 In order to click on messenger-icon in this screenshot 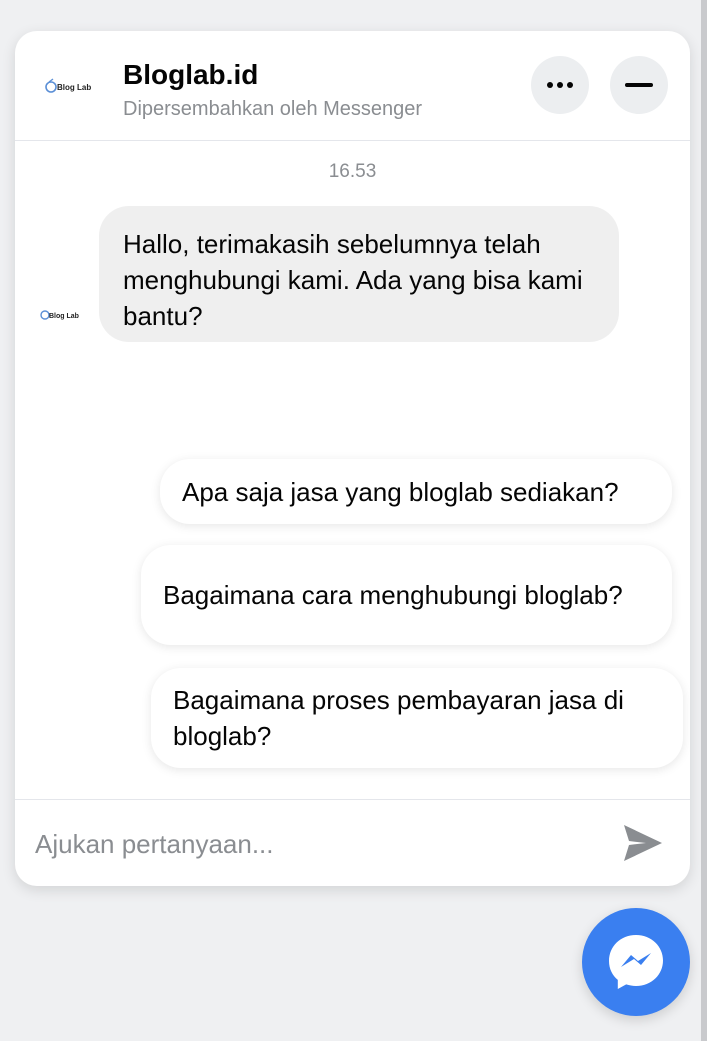, I will do `click(636, 962)`.